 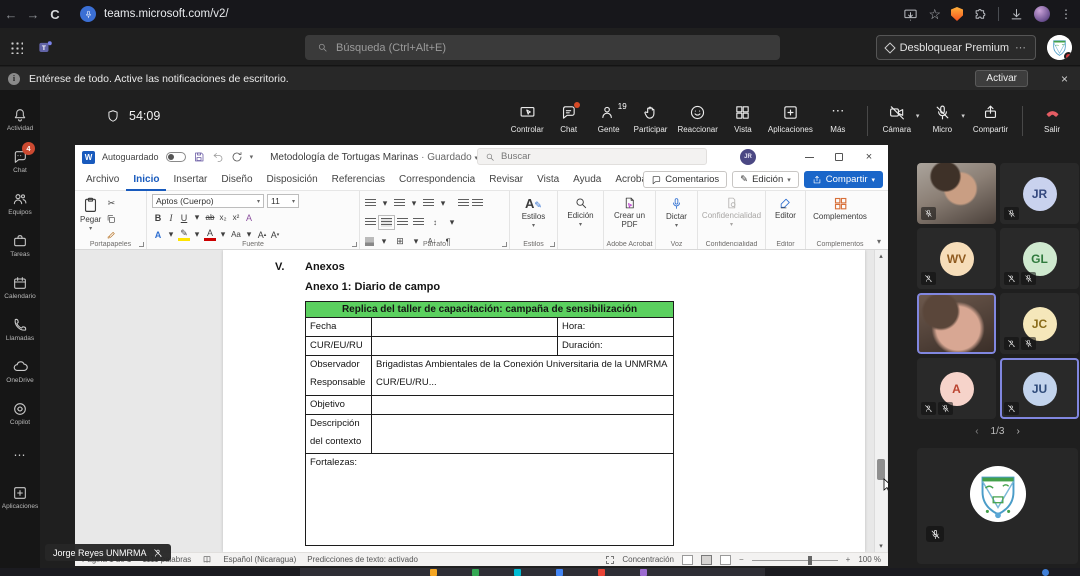 I want to click on document-scrollbar: ▴ ▾, so click(x=881, y=401).